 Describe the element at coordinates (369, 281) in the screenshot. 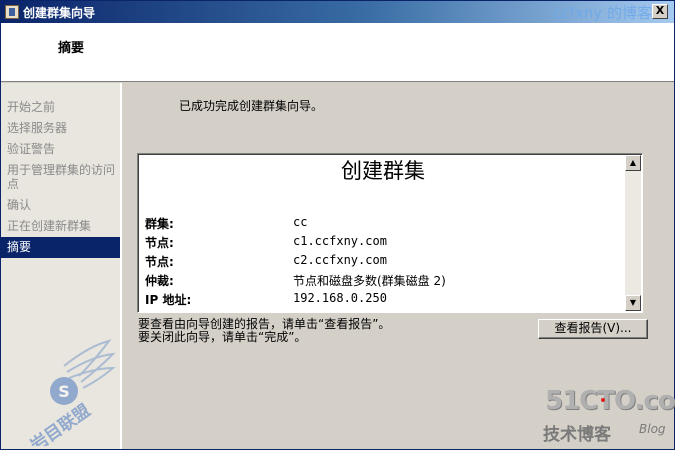

I see `row-value-quorum: 节点和磁盘多数(群集磁盘 2)` at that location.